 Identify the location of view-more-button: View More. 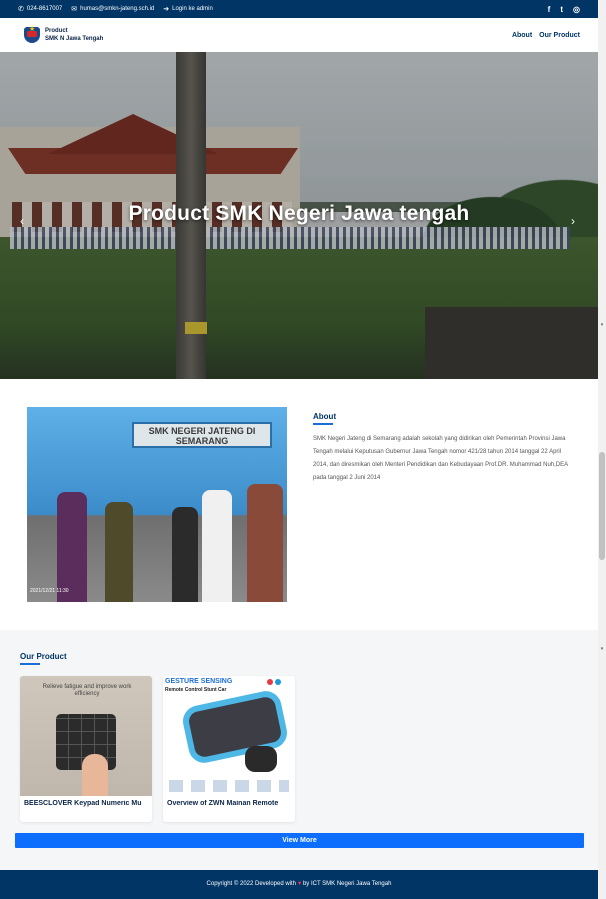
(299, 840).